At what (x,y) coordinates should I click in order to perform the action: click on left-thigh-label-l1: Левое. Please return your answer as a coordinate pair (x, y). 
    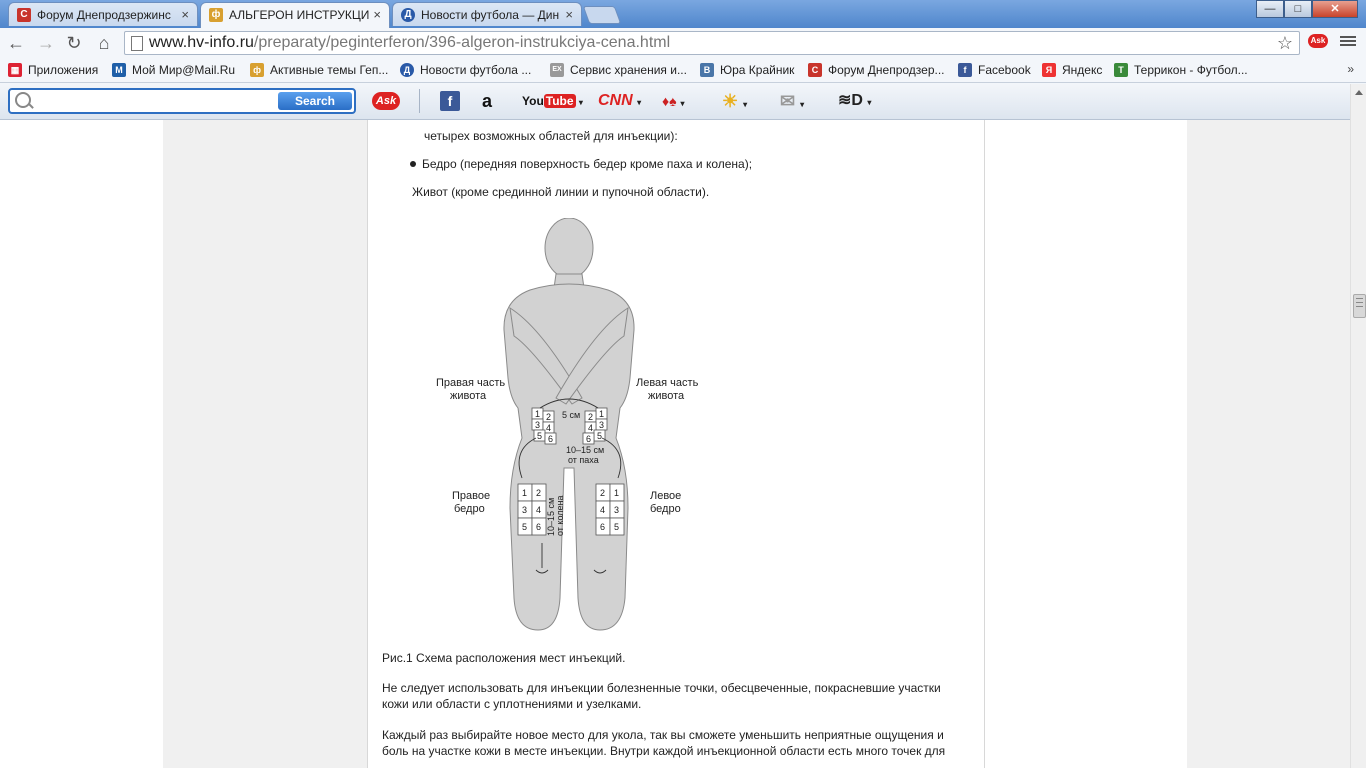
    Looking at the image, I should click on (665, 496).